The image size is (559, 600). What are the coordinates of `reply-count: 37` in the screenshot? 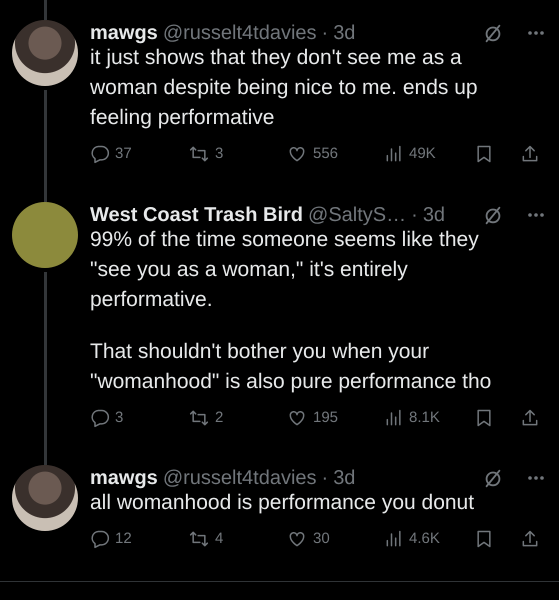 It's located at (123, 154).